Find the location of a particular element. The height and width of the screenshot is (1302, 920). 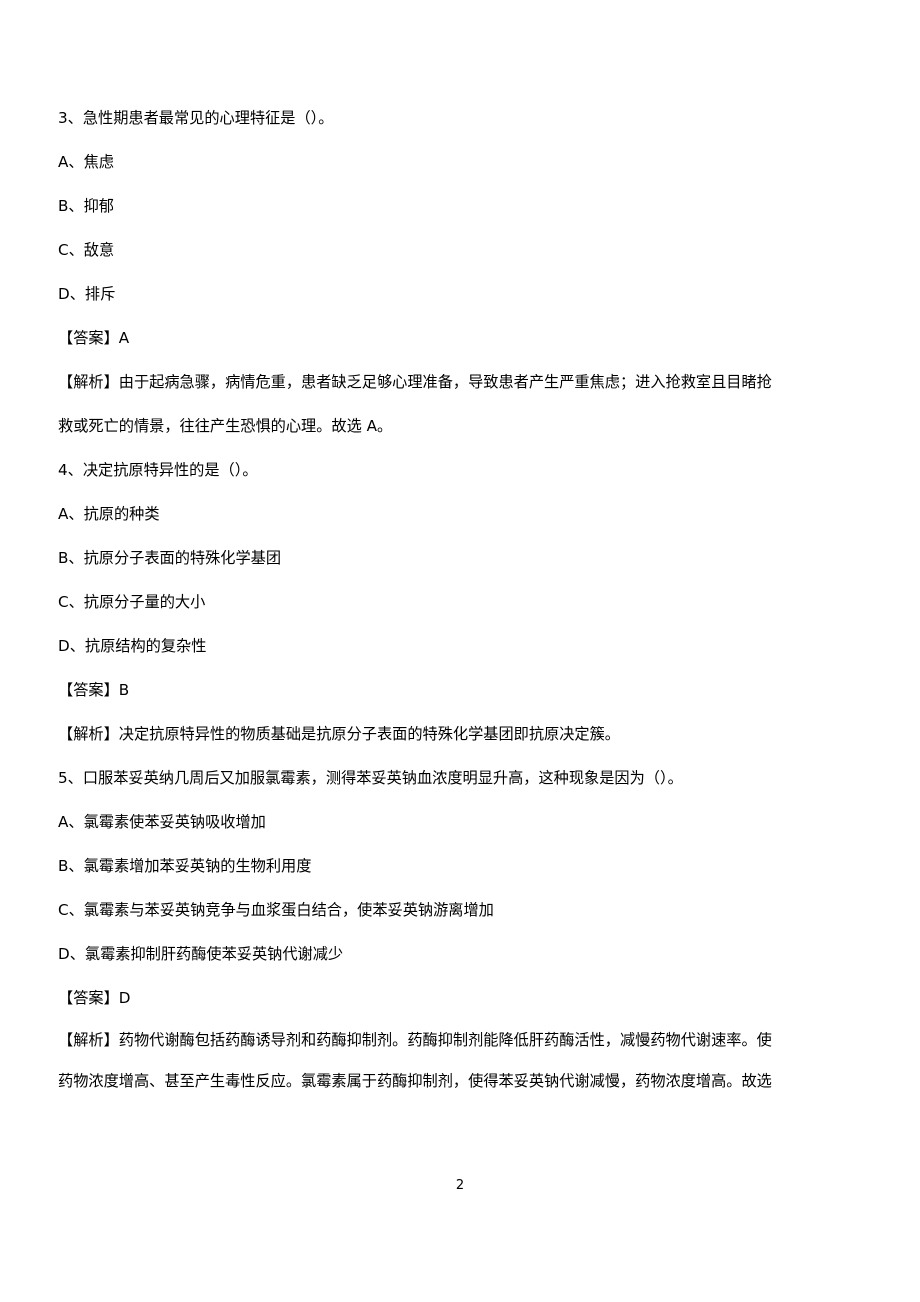

option-item: A、抗原的种类 is located at coordinates (109, 514).